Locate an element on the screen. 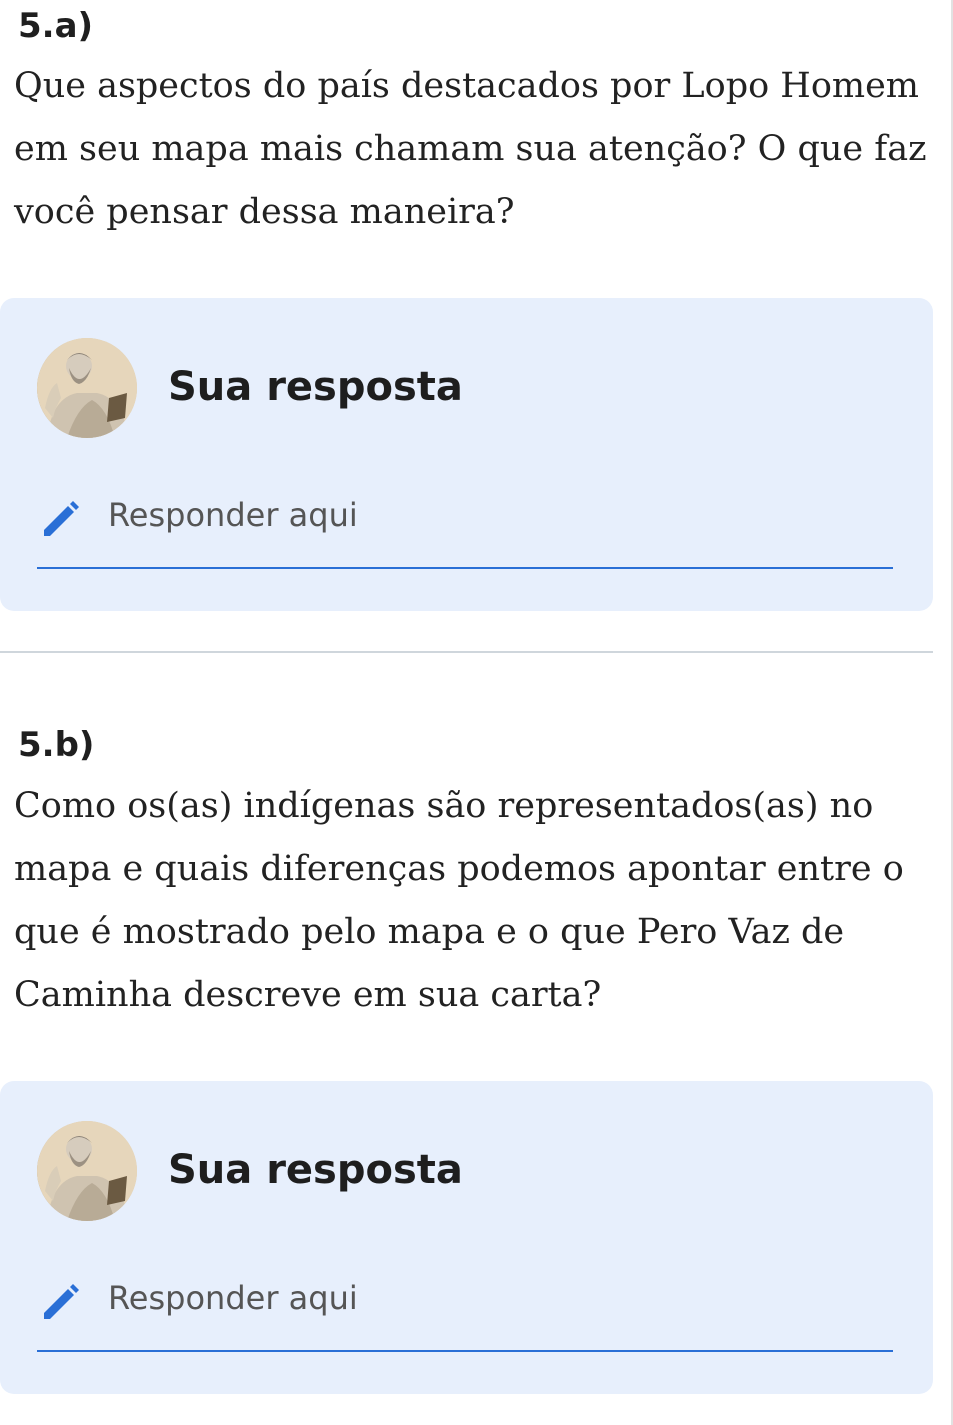 The width and height of the screenshot is (953, 1425). question-label-5a: 5.a) is located at coordinates (56, 26).